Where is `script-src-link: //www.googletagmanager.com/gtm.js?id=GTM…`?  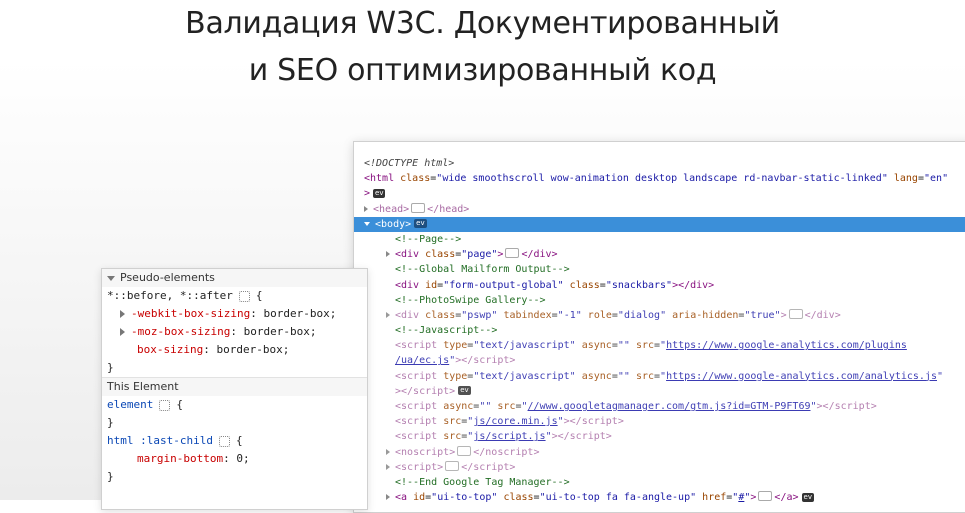
script-src-link: //www.googletagmanager.com/gtm.js?id=GTM… is located at coordinates (669, 406).